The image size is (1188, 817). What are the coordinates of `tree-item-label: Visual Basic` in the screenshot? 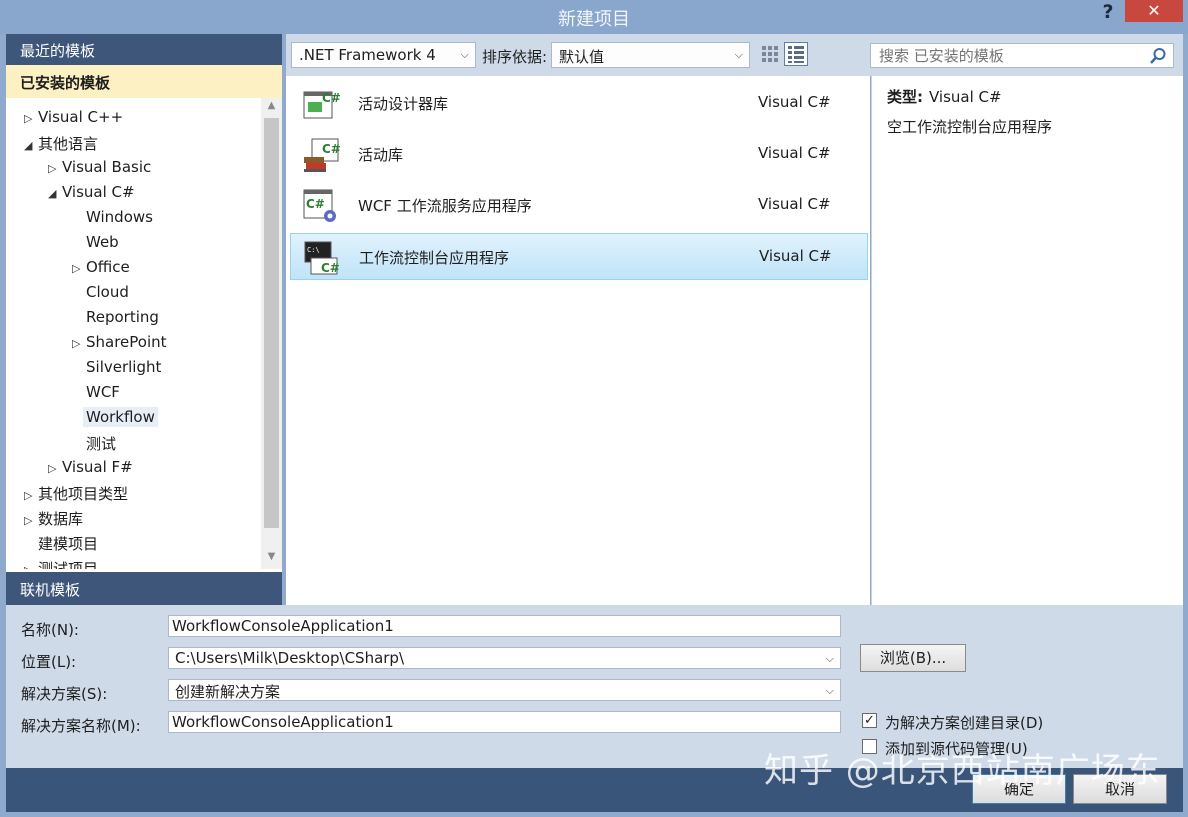 It's located at (107, 167).